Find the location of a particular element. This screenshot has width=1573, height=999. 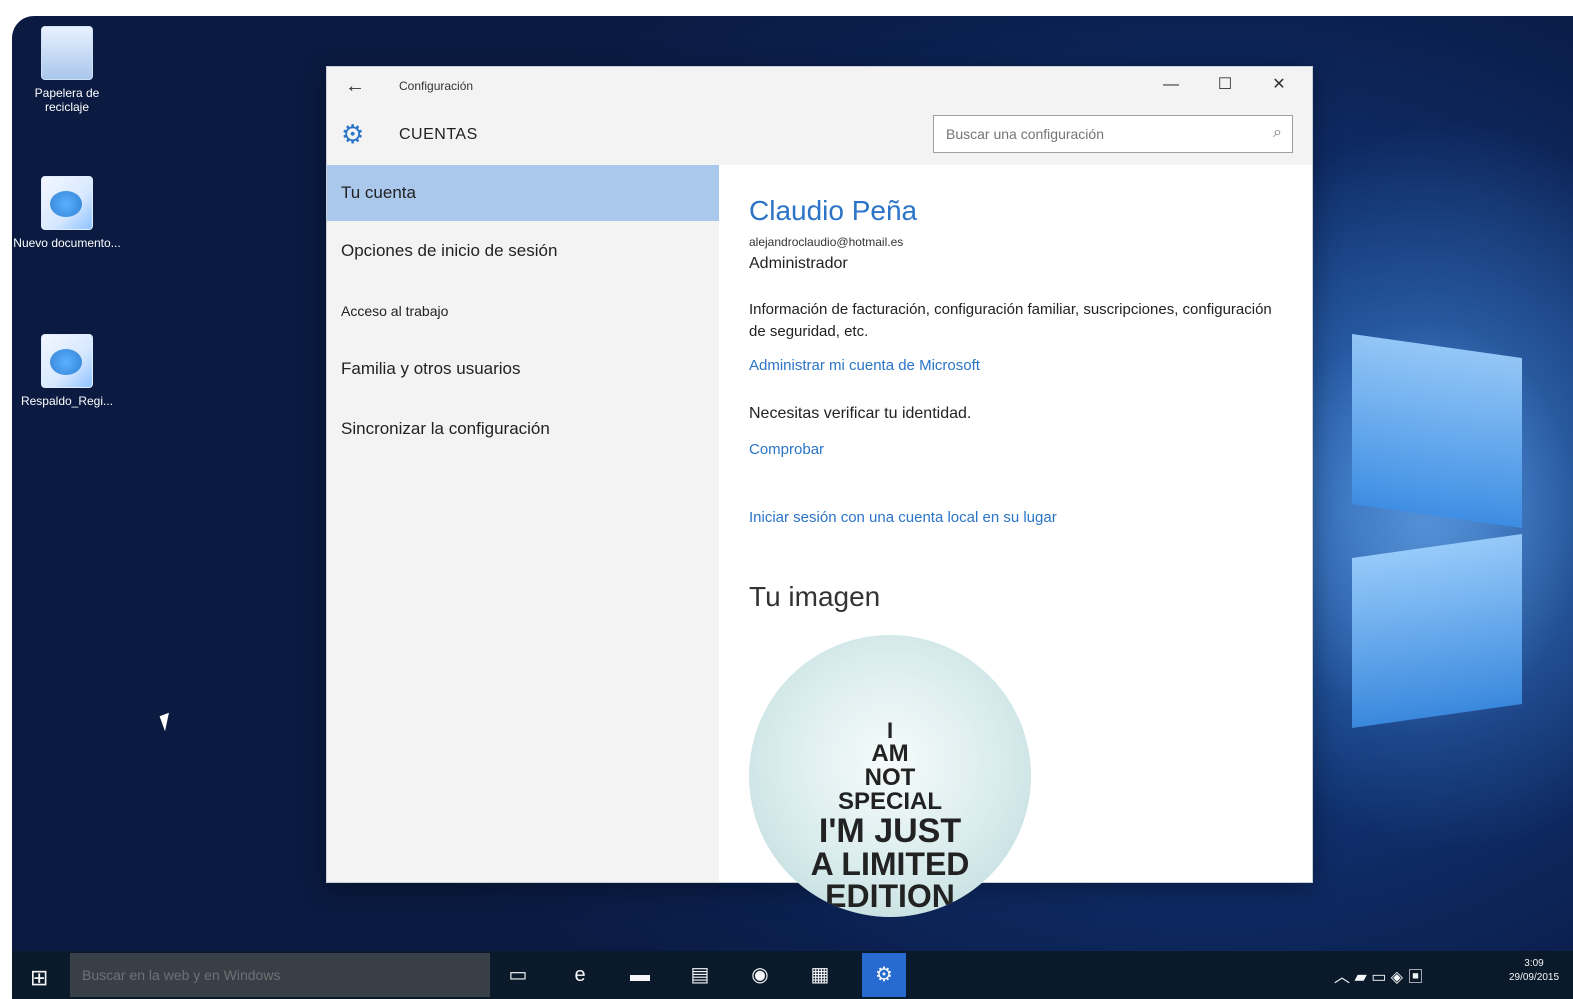

recycle-bin-icon is located at coordinates (67, 53).